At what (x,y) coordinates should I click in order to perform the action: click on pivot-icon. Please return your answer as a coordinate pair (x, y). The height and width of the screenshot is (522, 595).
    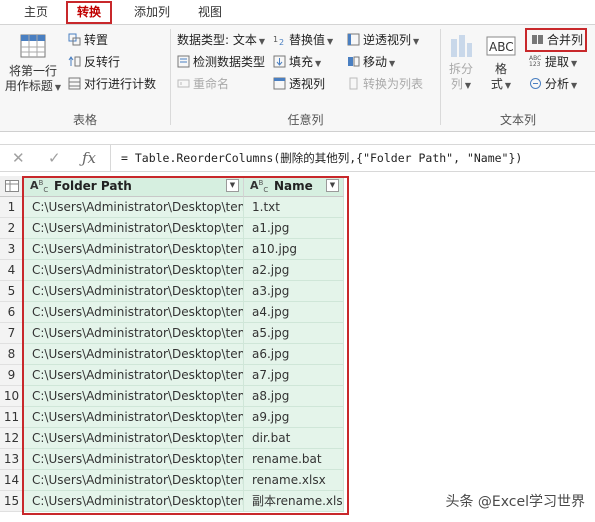
    Looking at the image, I should click on (279, 83).